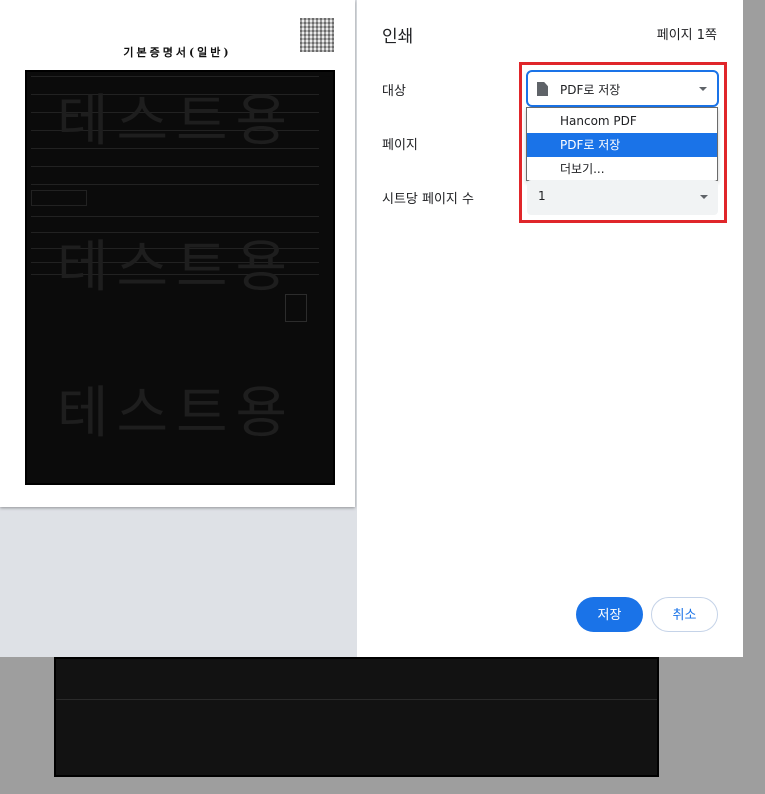 The height and width of the screenshot is (794, 765). I want to click on pages-per-sheet-select: 1, so click(622, 197).